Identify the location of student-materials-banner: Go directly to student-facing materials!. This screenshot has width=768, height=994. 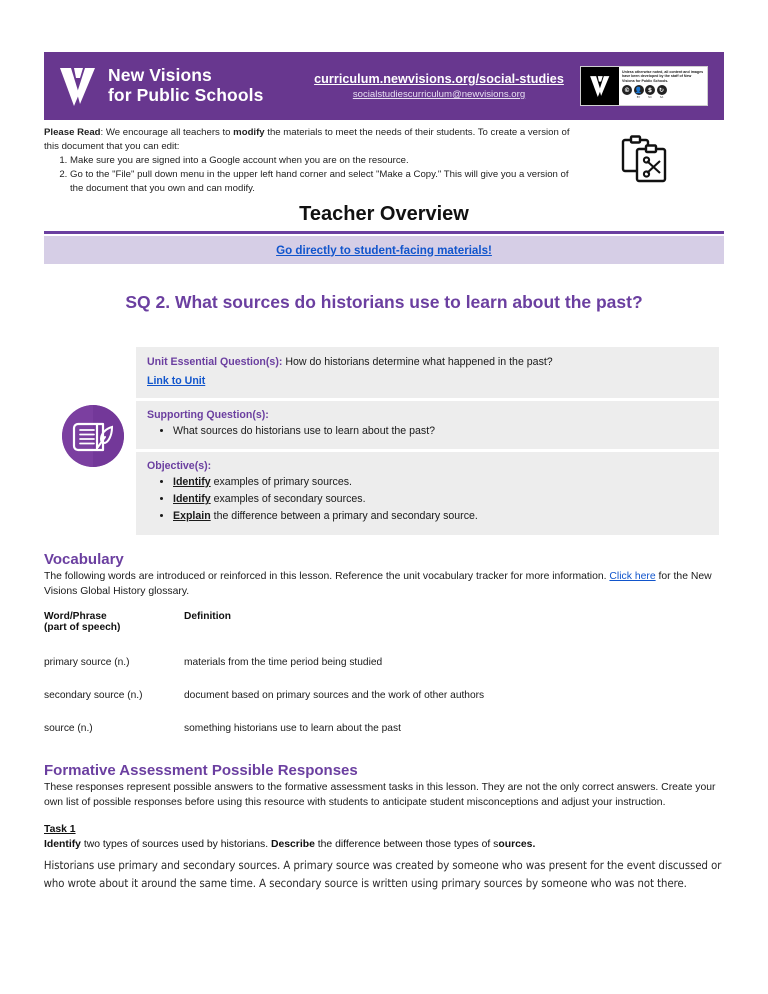
(384, 250).